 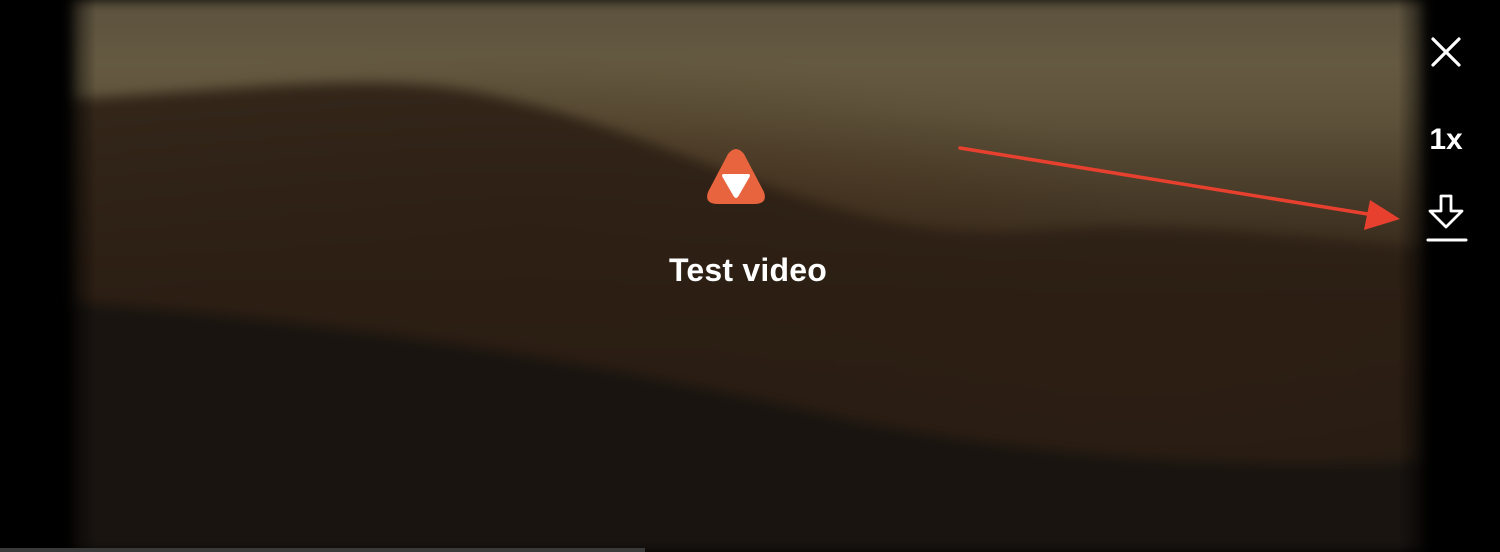 What do you see at coordinates (76, 276) in the screenshot?
I see `left-edge-shadow` at bounding box center [76, 276].